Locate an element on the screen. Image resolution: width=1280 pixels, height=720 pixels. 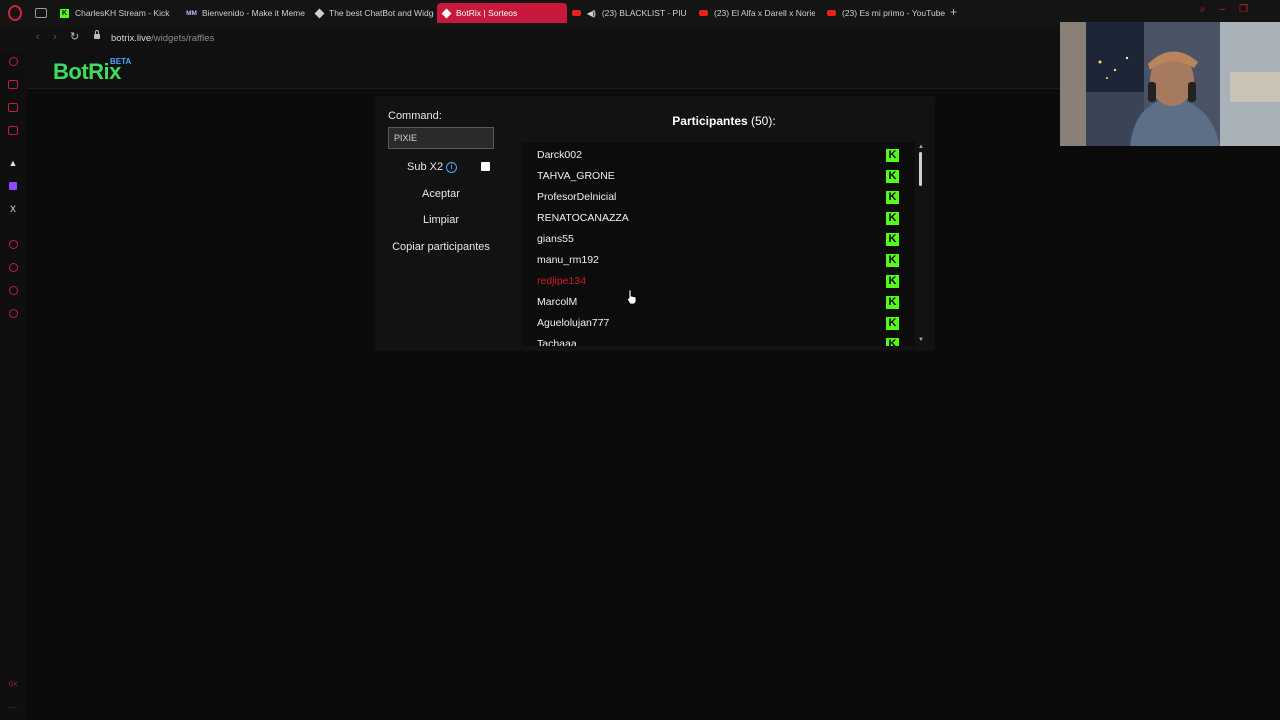
participant-row: ProfesorDelnicial K is located at coordinates (722, 200).